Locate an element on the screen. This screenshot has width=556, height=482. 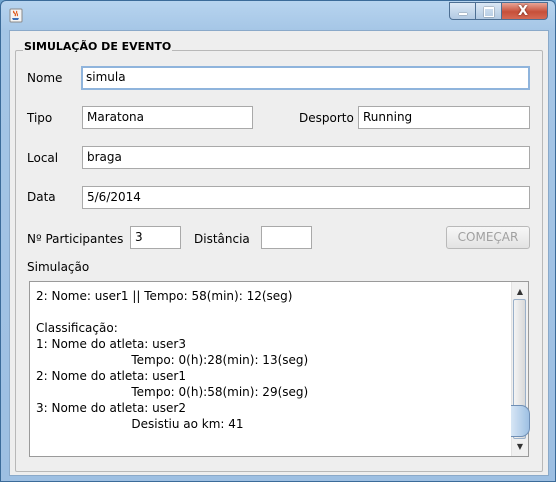
maximize-button is located at coordinates (489, 11).